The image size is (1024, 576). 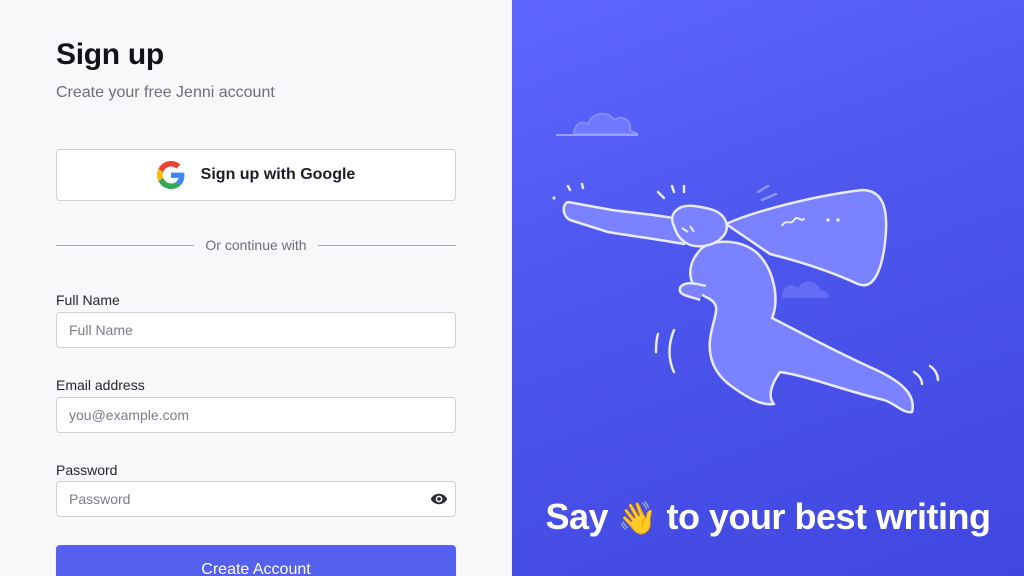 What do you see at coordinates (165, 92) in the screenshot?
I see `page-subtitle: Create your free Jenni account` at bounding box center [165, 92].